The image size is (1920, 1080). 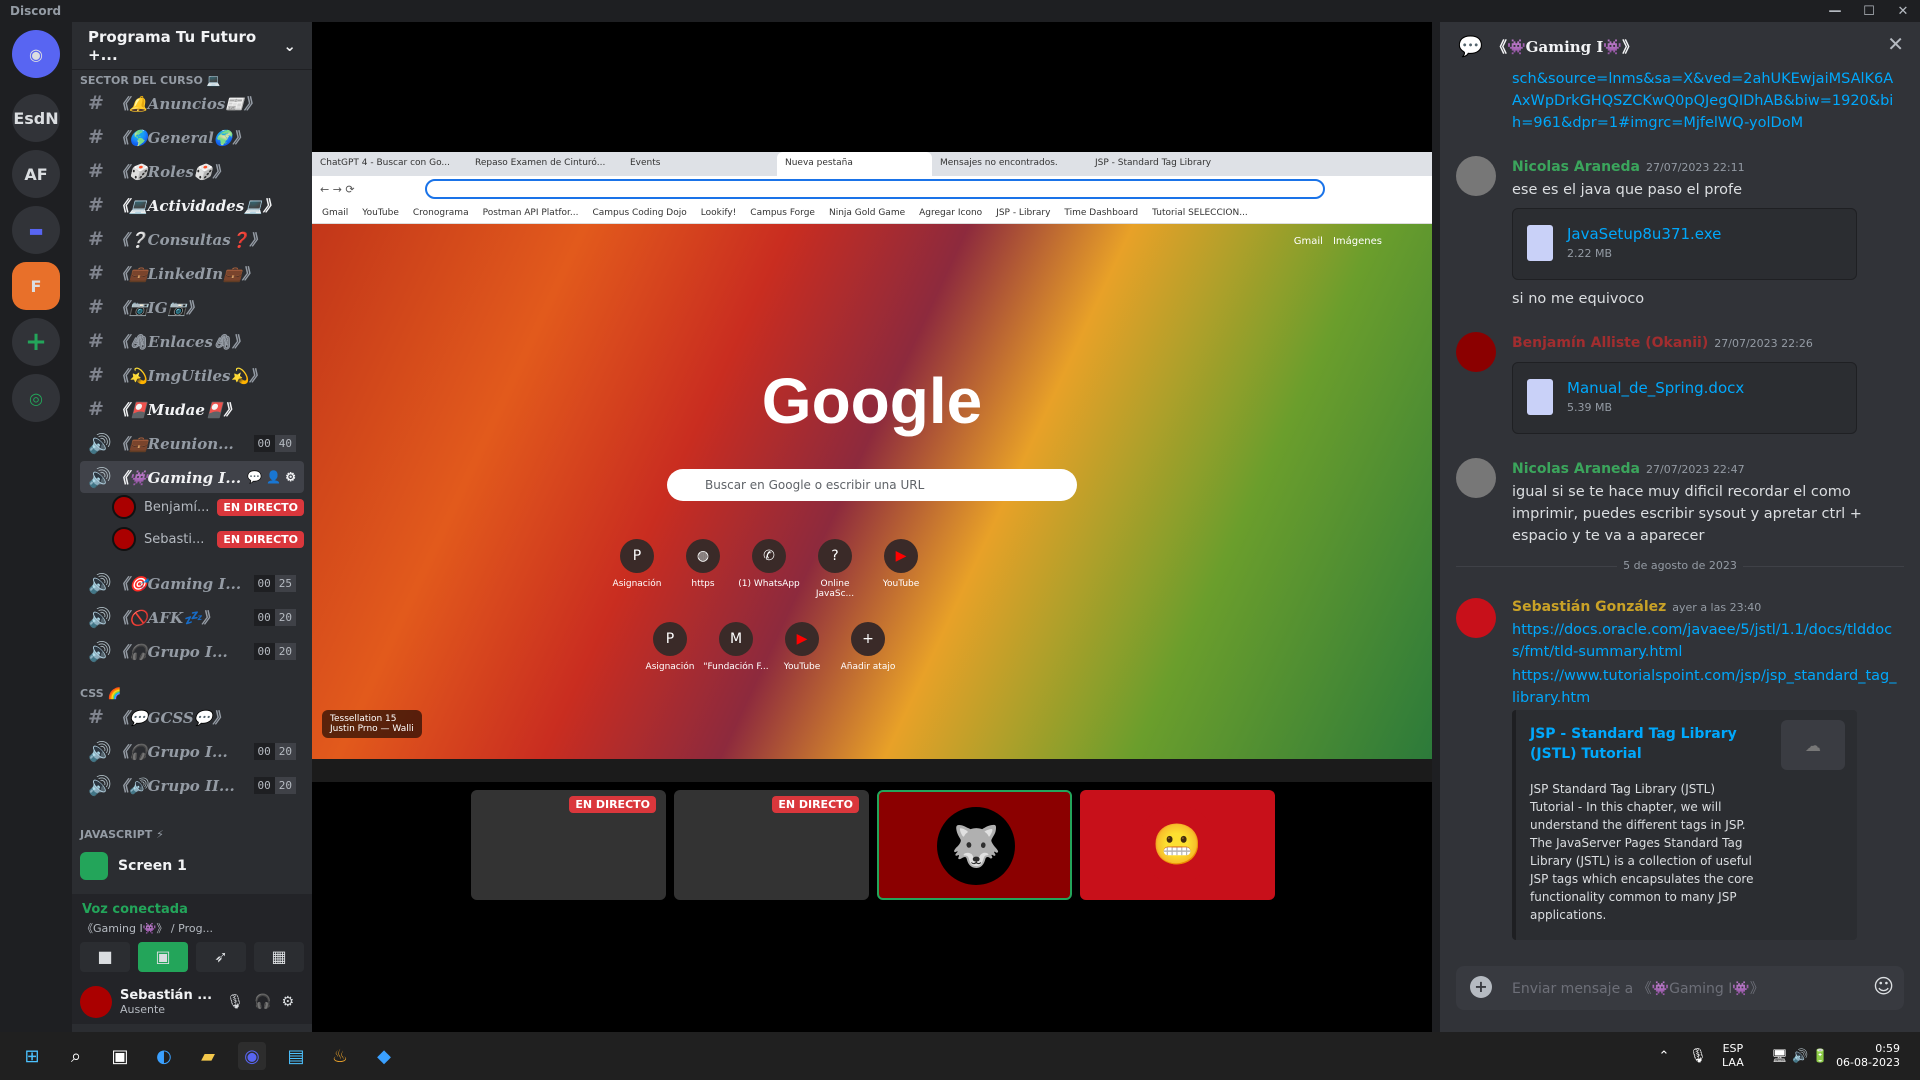 What do you see at coordinates (36, 230) in the screenshot?
I see `folder-icon: ▬` at bounding box center [36, 230].